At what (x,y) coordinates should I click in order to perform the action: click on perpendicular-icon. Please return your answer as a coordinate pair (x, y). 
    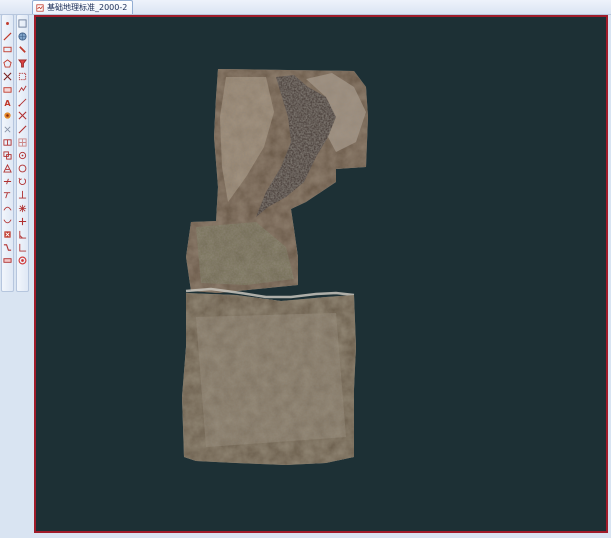
    Looking at the image, I should click on (22, 194).